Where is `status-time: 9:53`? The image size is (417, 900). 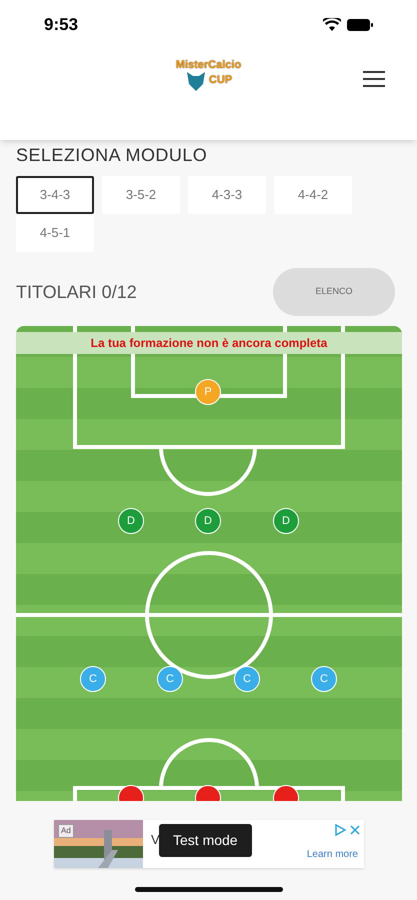 status-time: 9:53 is located at coordinates (61, 25).